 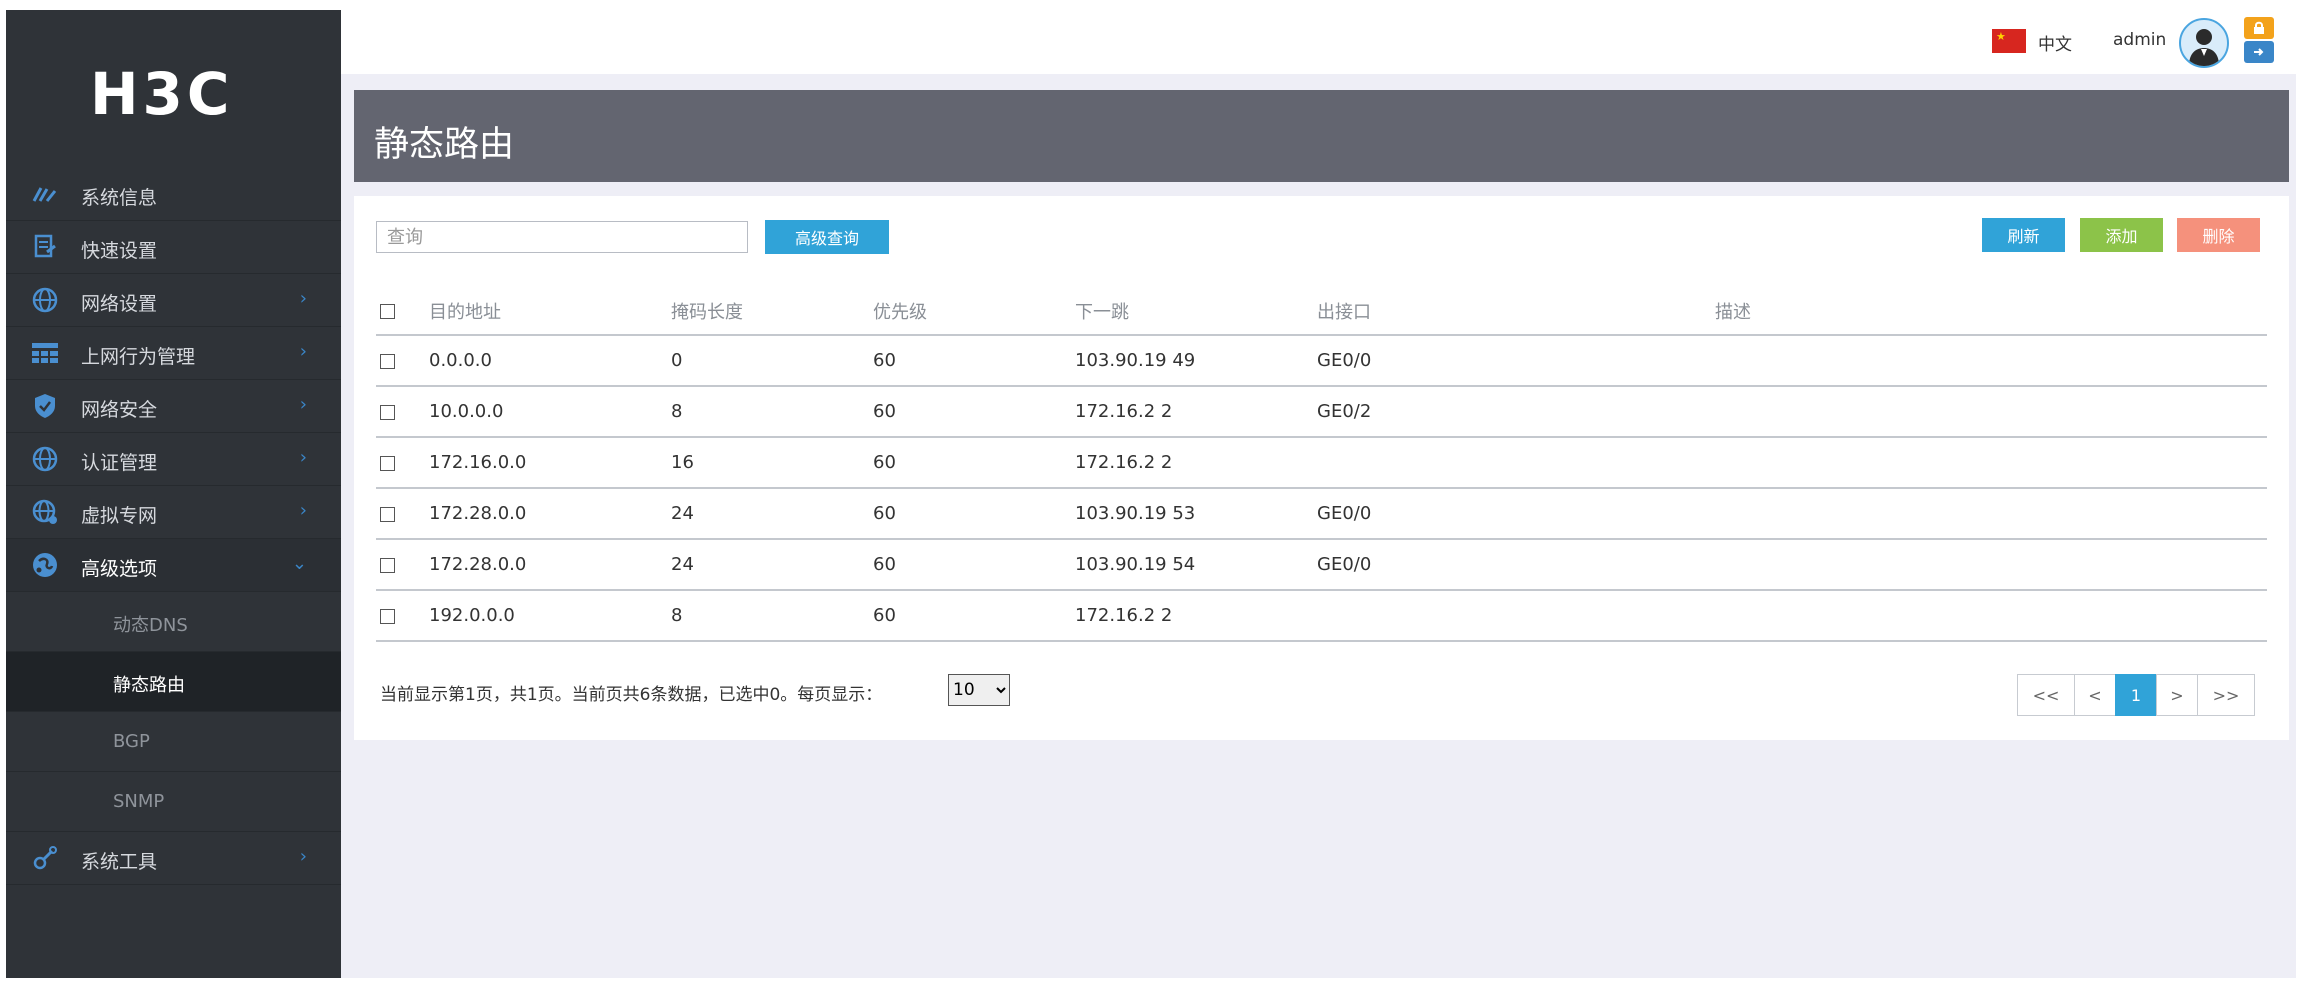 I want to click on sidebar-subitem-label: 动态DNS, so click(x=150, y=625).